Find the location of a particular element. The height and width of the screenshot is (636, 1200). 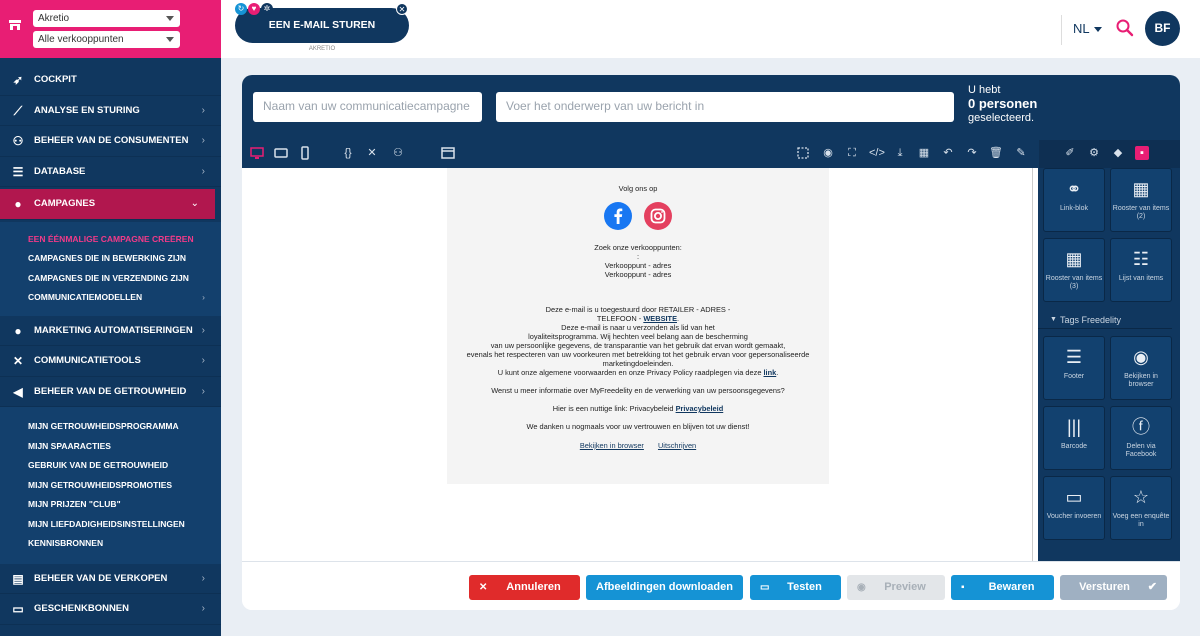

download-icon: ⤓ is located at coordinates (900, 153).